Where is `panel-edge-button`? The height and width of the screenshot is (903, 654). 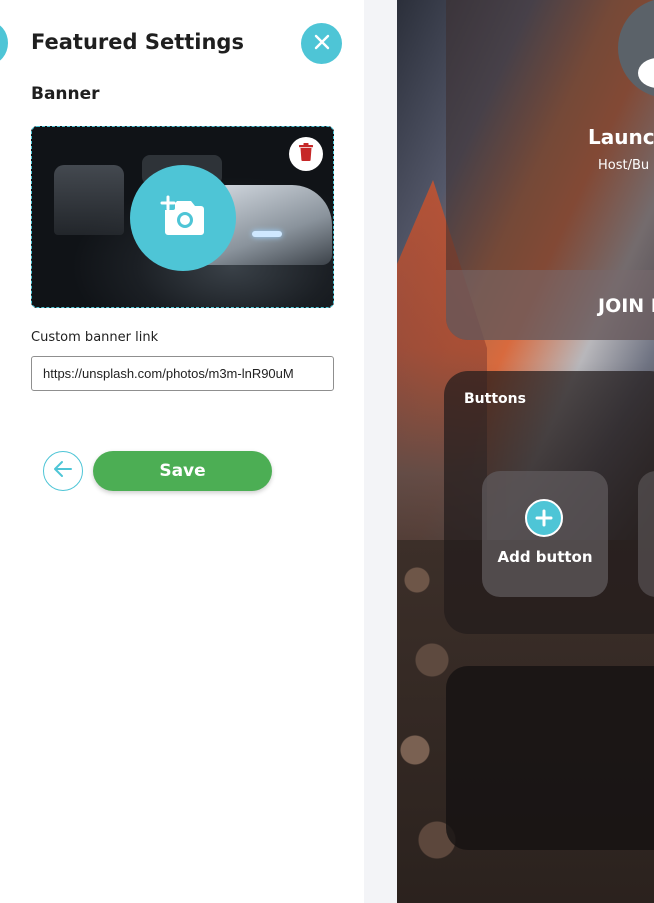 panel-edge-button is located at coordinates (4, 43).